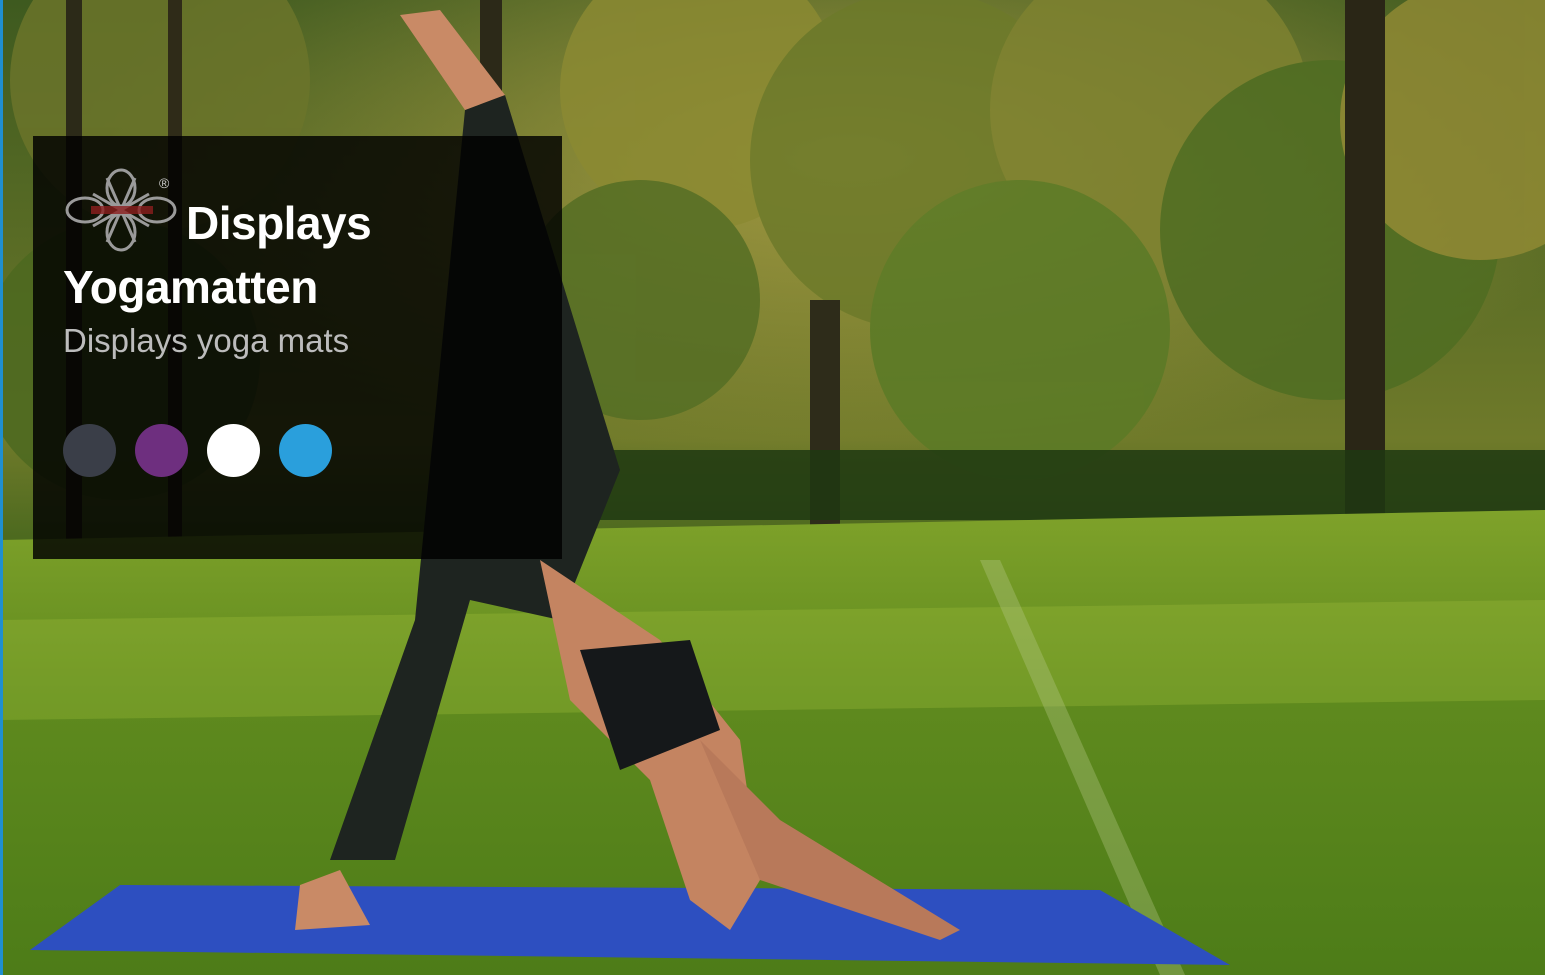 Image resolution: width=1545 pixels, height=975 pixels. I want to click on color-swatches, so click(197, 450).